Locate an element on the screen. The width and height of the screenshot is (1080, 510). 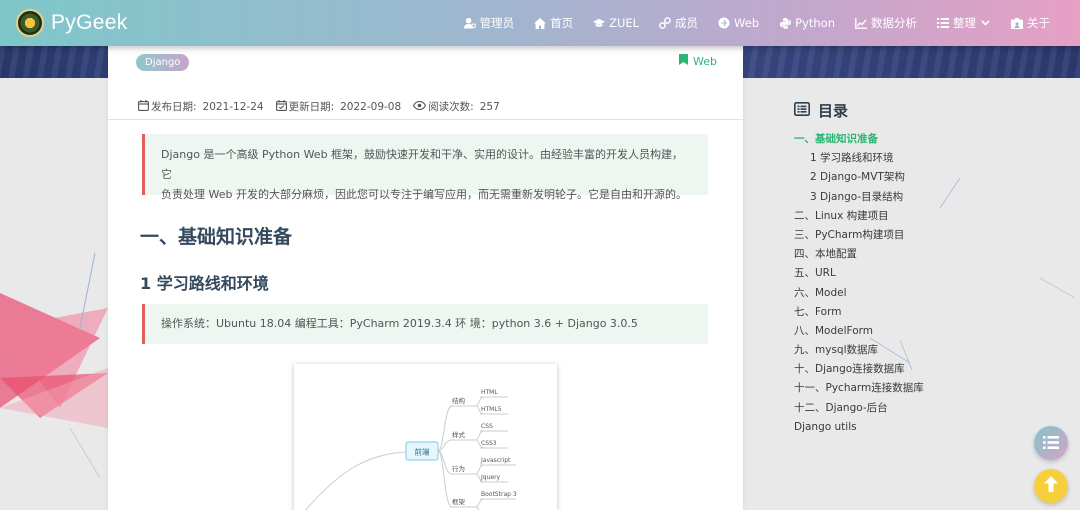
toc-item: 二、Linux 构建项目 is located at coordinates (929, 216).